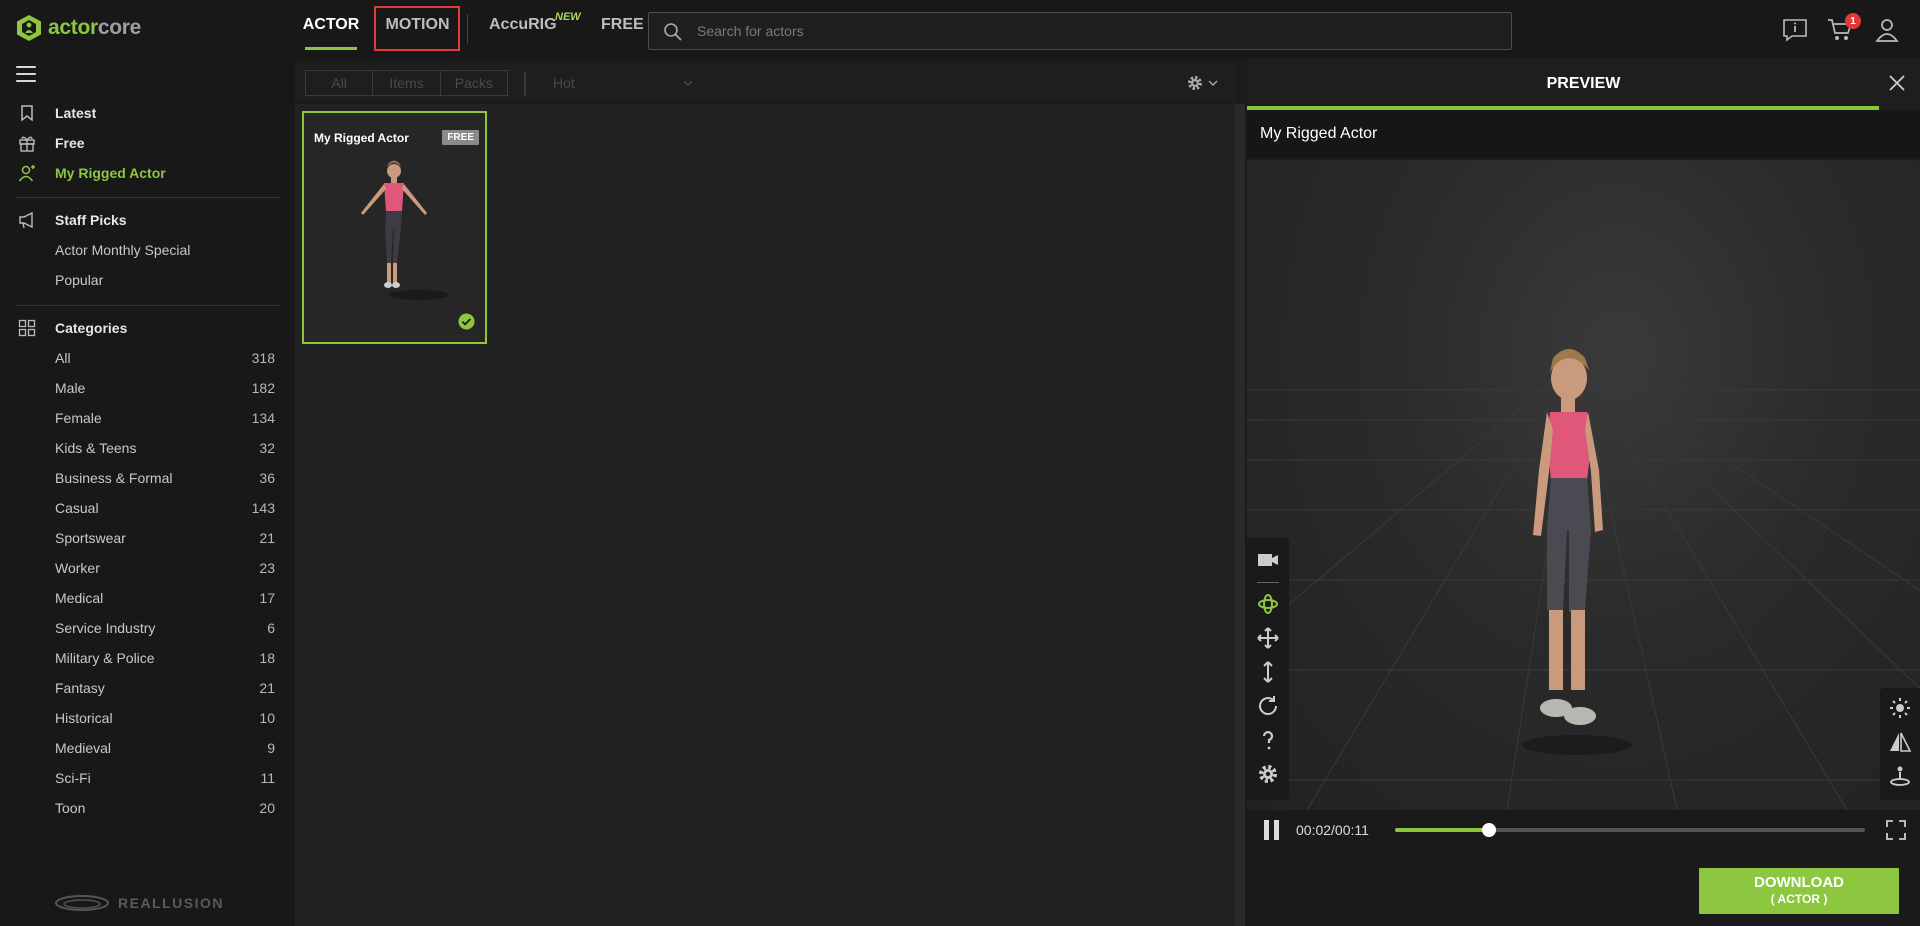  I want to click on check-circle-icon, so click(466, 321).